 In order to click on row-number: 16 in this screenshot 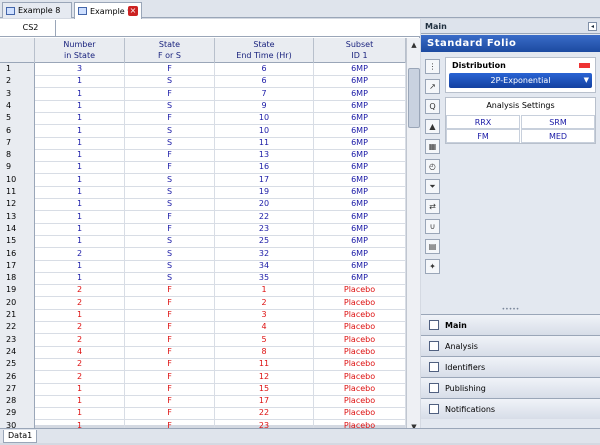, I will do `click(17, 254)`.